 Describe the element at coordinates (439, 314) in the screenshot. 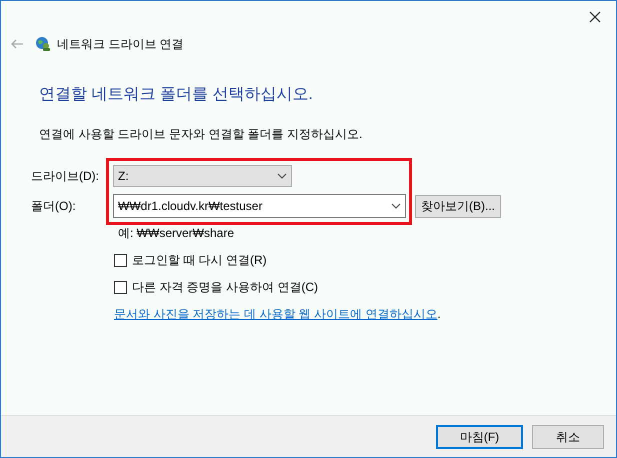

I see `period-text: .` at that location.